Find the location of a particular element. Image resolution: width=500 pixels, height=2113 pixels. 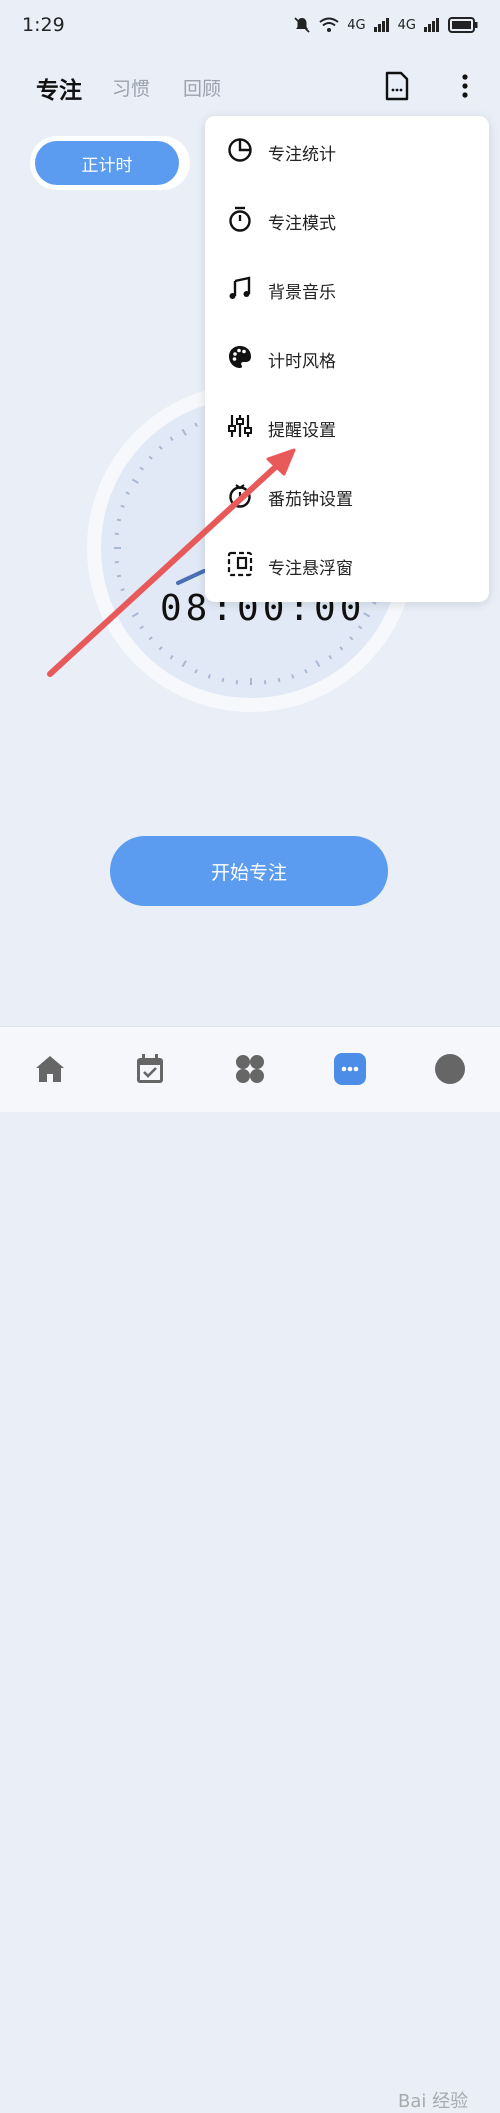

nav-apps is located at coordinates (250, 1069).